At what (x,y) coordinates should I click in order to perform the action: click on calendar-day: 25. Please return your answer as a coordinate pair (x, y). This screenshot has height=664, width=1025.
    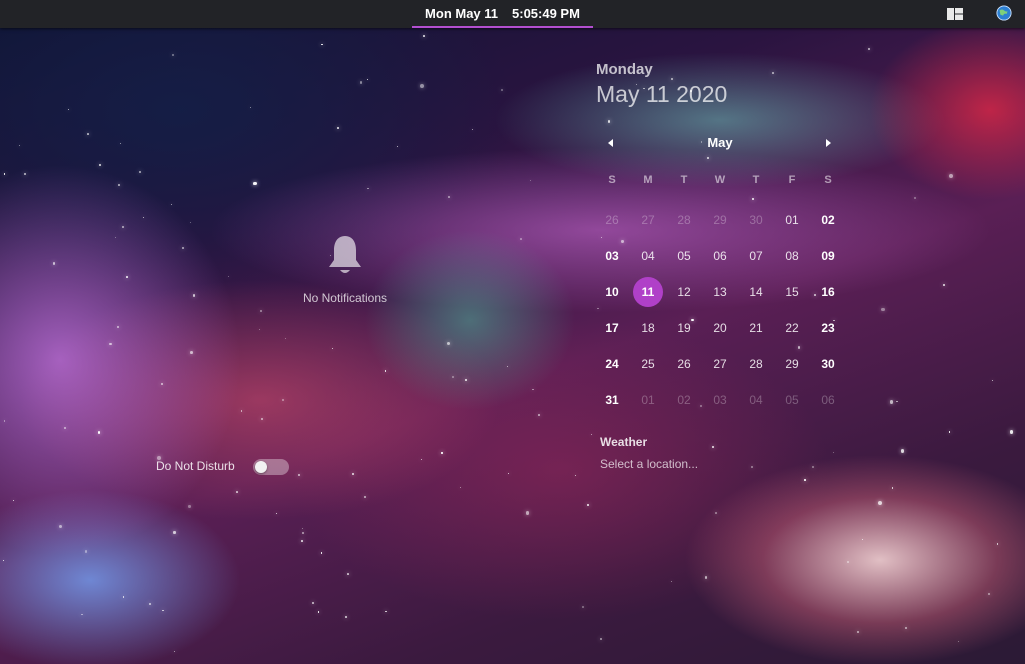
    Looking at the image, I should click on (648, 364).